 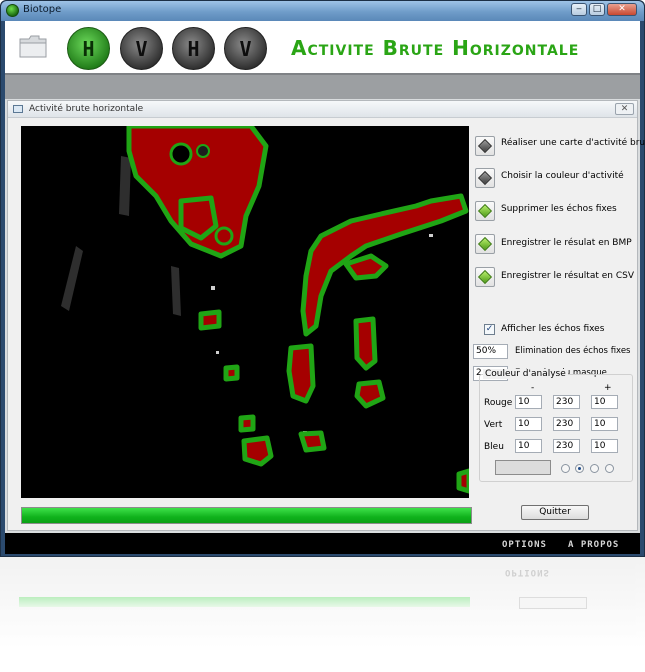 I want to click on reflected-status-text: OPTIONS, so click(x=527, y=572).